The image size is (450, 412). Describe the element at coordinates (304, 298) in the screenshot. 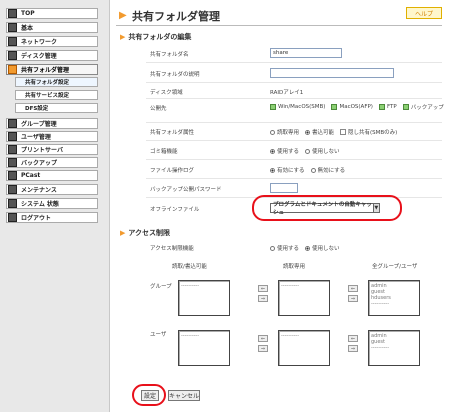

I see `group-ro-list: ----------` at that location.